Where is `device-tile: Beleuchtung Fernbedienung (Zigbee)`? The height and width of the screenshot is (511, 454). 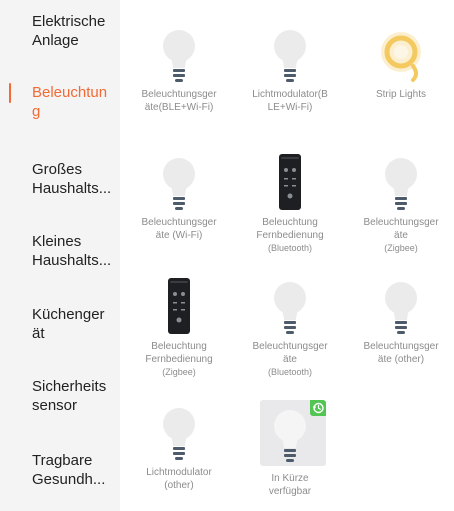 device-tile: Beleuchtung Fernbedienung (Zigbee) is located at coordinates (179, 322).